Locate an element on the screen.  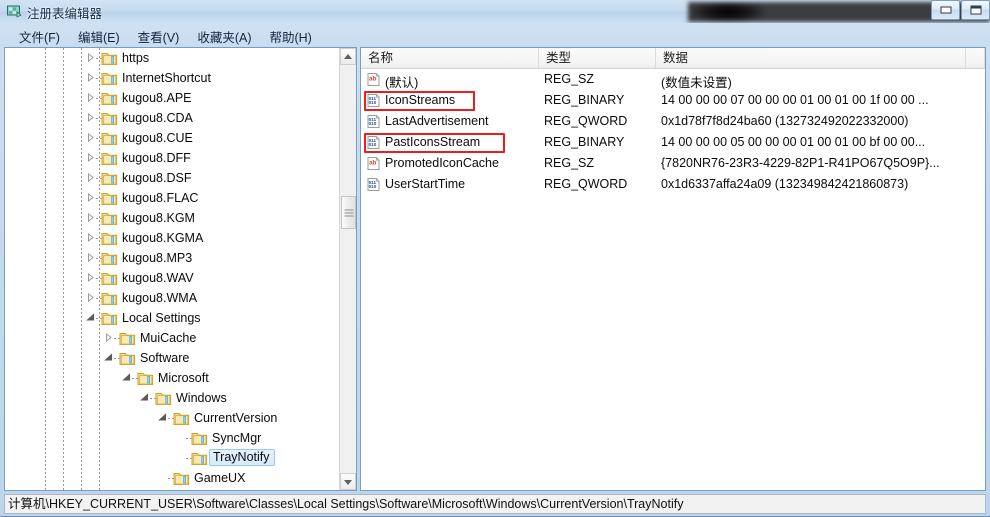
minimize-button is located at coordinates (945, 10).